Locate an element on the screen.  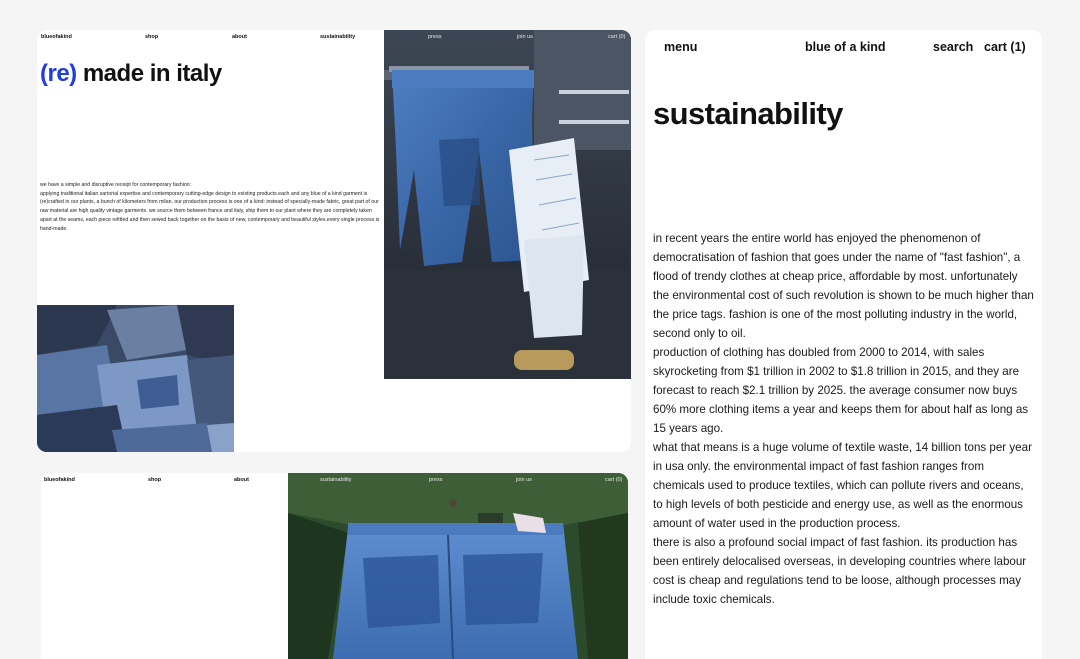
hanging-jeans-photo: press join us cart (0) is located at coordinates (507, 204).